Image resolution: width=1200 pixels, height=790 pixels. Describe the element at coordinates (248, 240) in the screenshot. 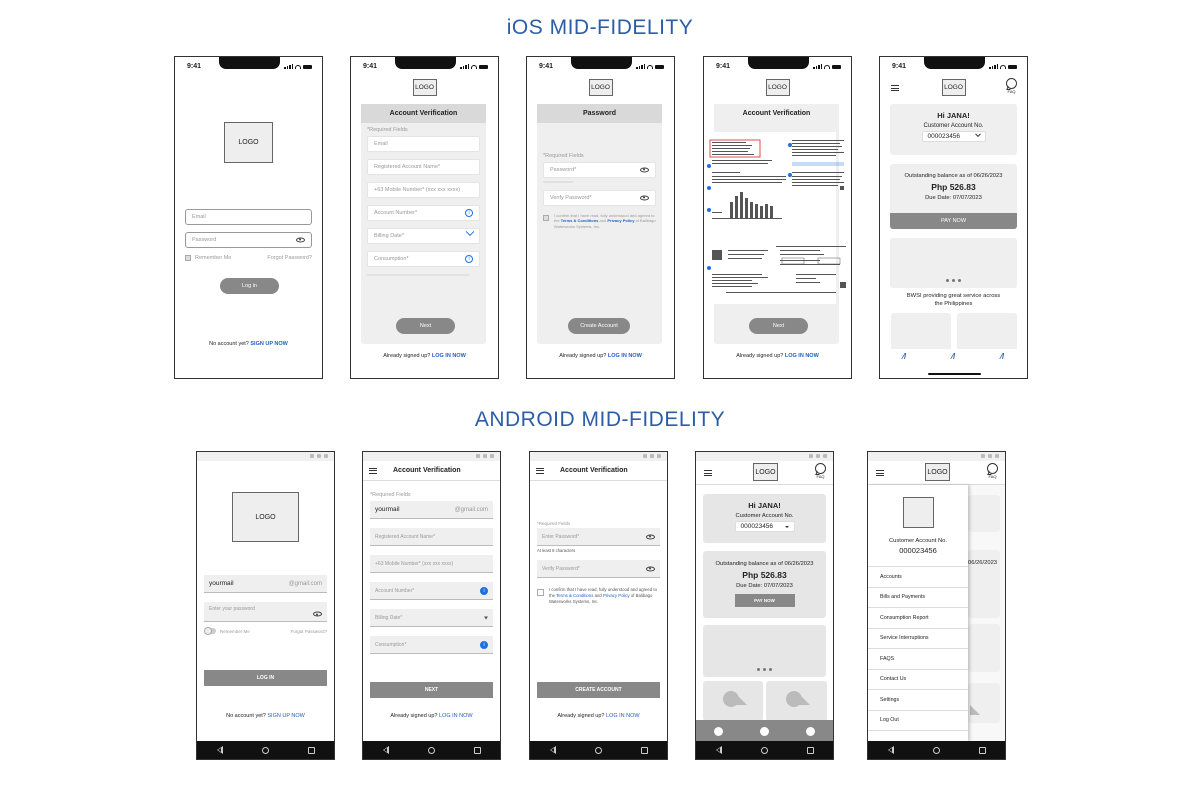

I see `password-field: Password` at that location.